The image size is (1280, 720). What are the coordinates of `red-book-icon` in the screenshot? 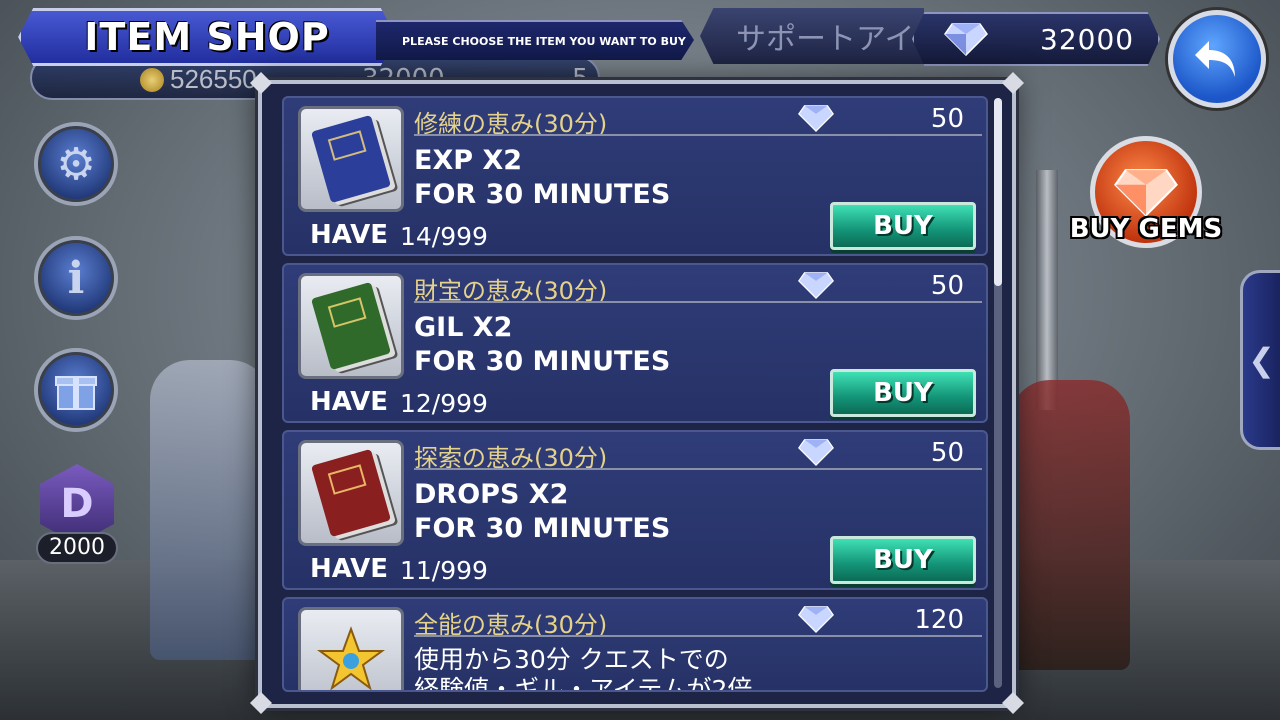 It's located at (351, 493).